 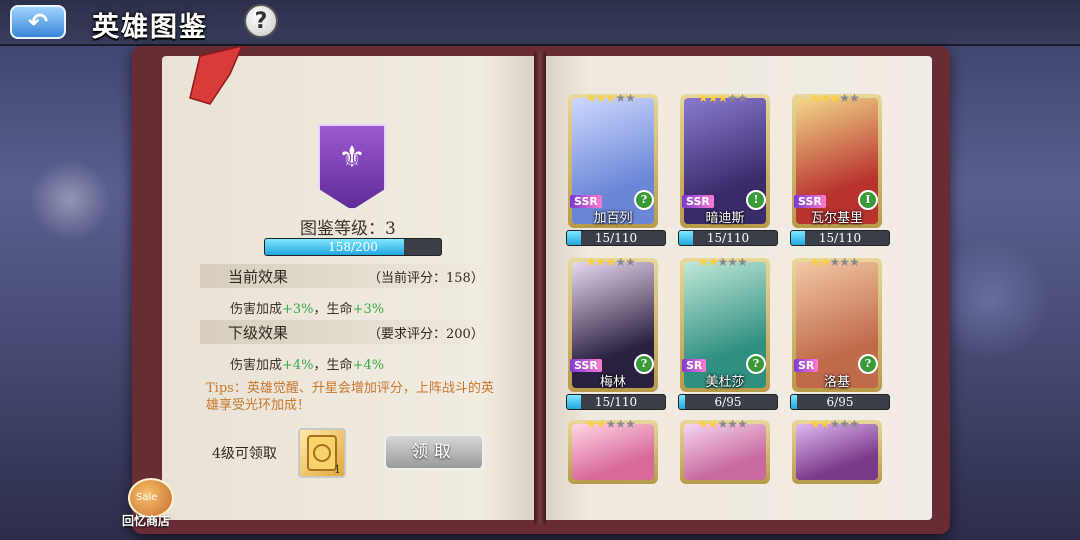 I want to click on next-effect-prefix: 伤害加成, so click(x=256, y=365).